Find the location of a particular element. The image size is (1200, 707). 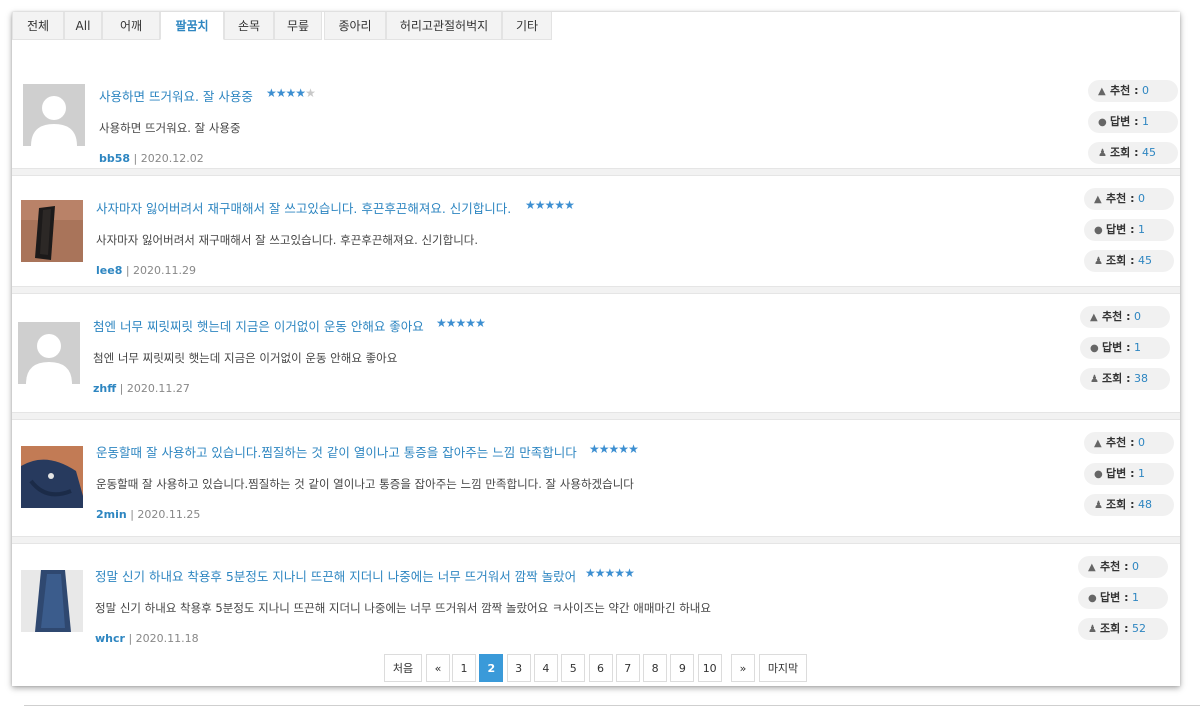

page-button-3: 3 is located at coordinates (518, 668).